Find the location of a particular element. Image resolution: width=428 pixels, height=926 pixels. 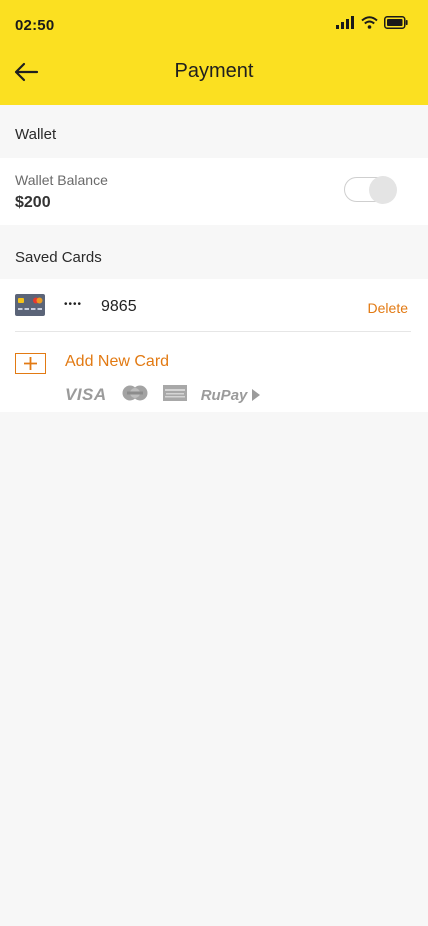

wallet-section-title: Wallet is located at coordinates (36, 134).